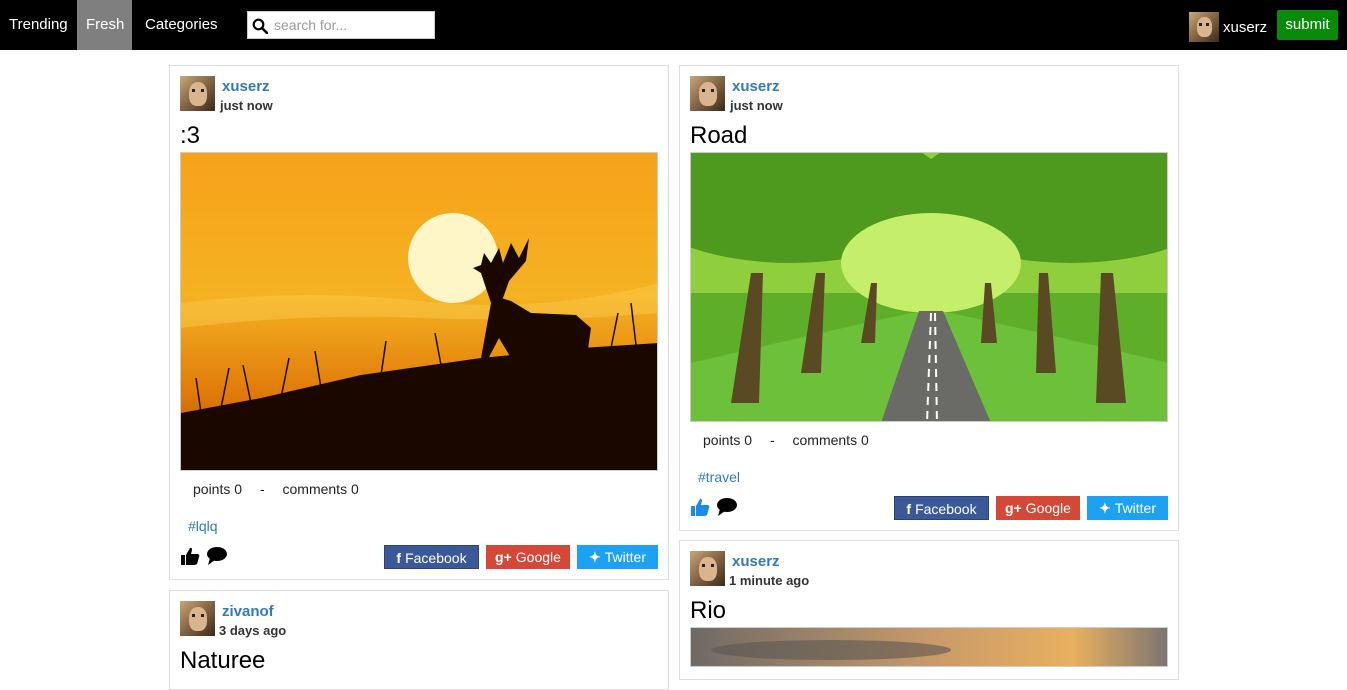 Image resolution: width=1347 pixels, height=690 pixels. Describe the element at coordinates (1307, 25) in the screenshot. I see `submit-button: submit` at that location.